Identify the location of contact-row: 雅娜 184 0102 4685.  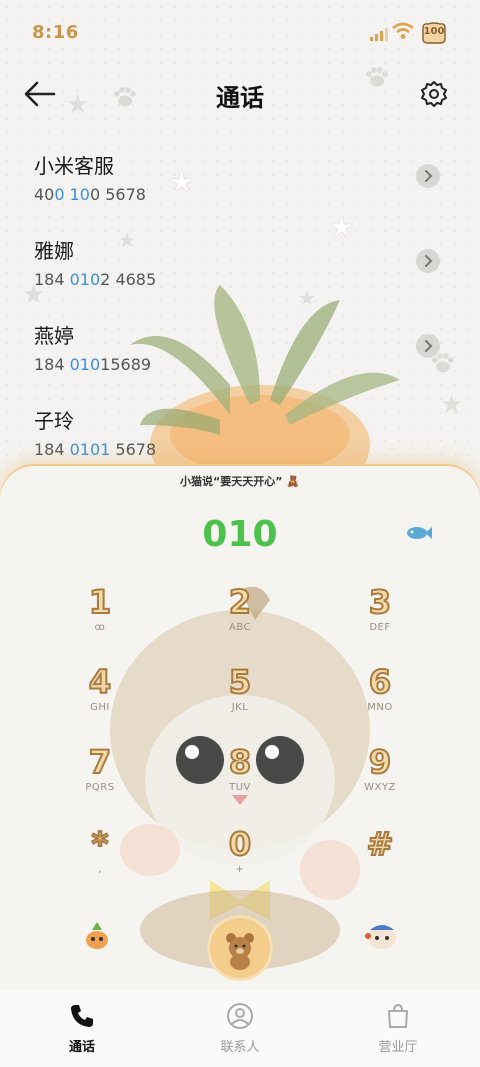
(244, 270).